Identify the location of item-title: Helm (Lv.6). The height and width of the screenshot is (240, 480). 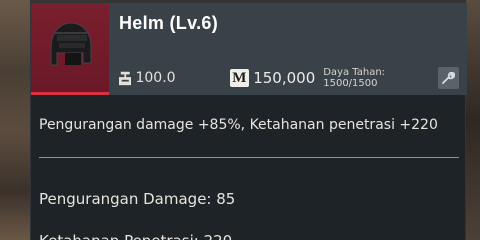
(168, 23).